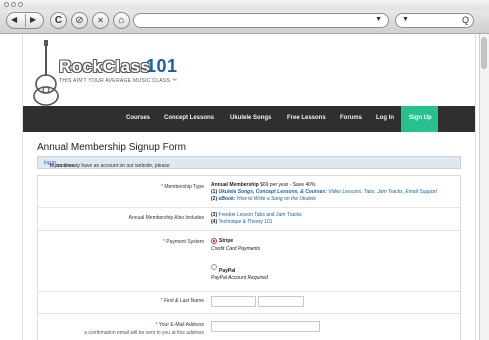 Image resolution: width=489 pixels, height=340 pixels. What do you see at coordinates (111, 147) in the screenshot?
I see `page-title: Annual Membership Signup Form` at bounding box center [111, 147].